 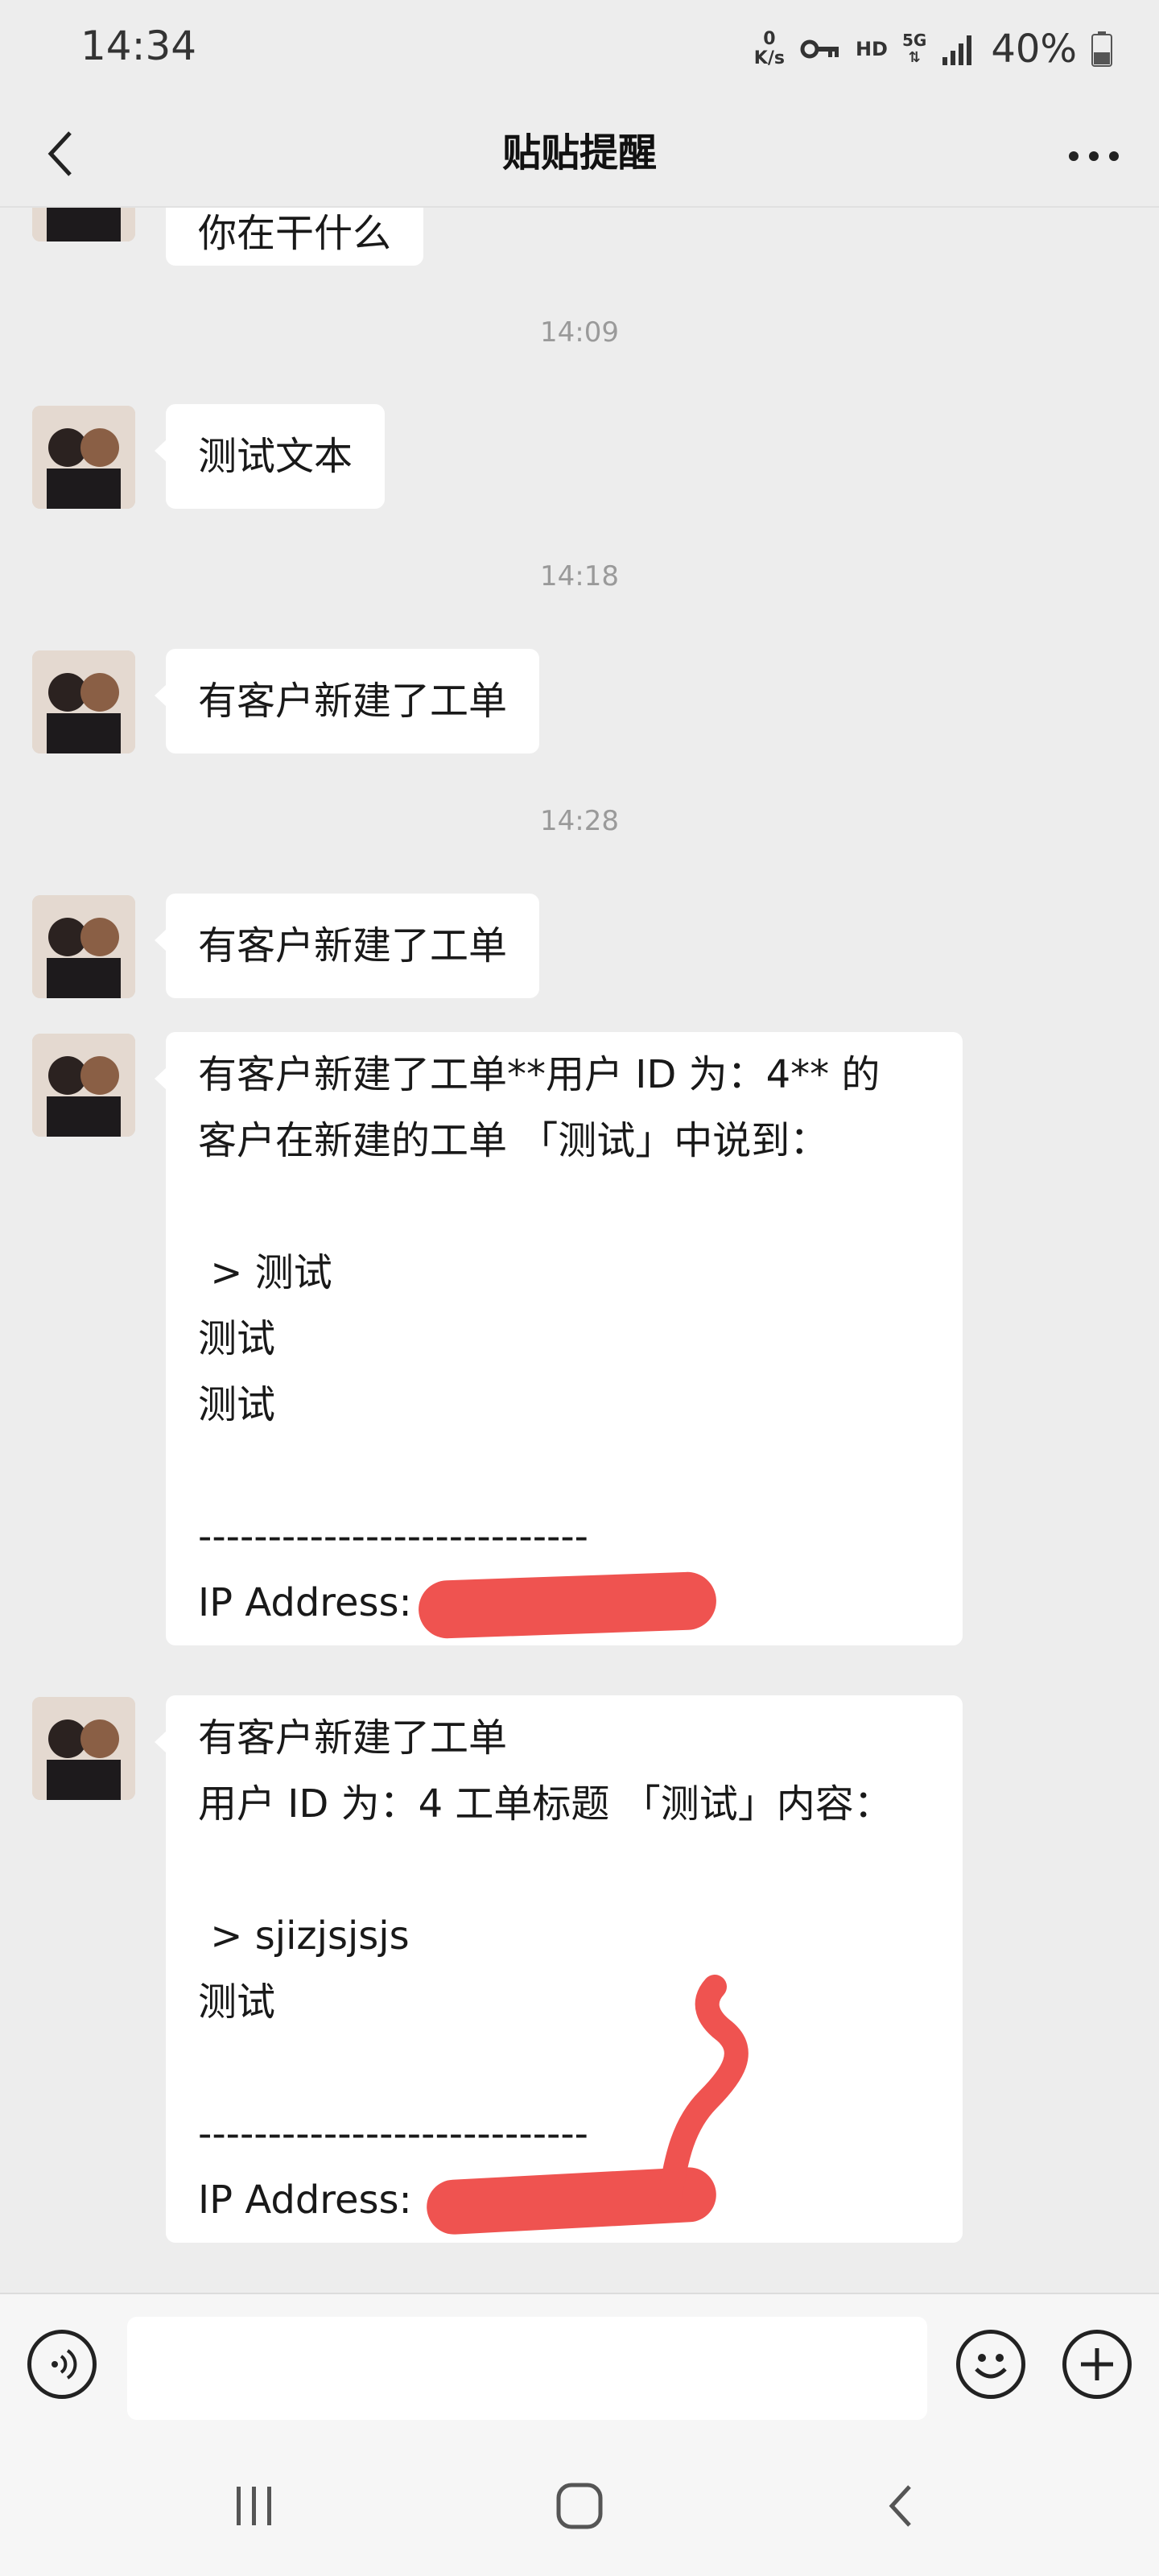 I want to click on chat-title: 贴贴提醒, so click(x=579, y=152).